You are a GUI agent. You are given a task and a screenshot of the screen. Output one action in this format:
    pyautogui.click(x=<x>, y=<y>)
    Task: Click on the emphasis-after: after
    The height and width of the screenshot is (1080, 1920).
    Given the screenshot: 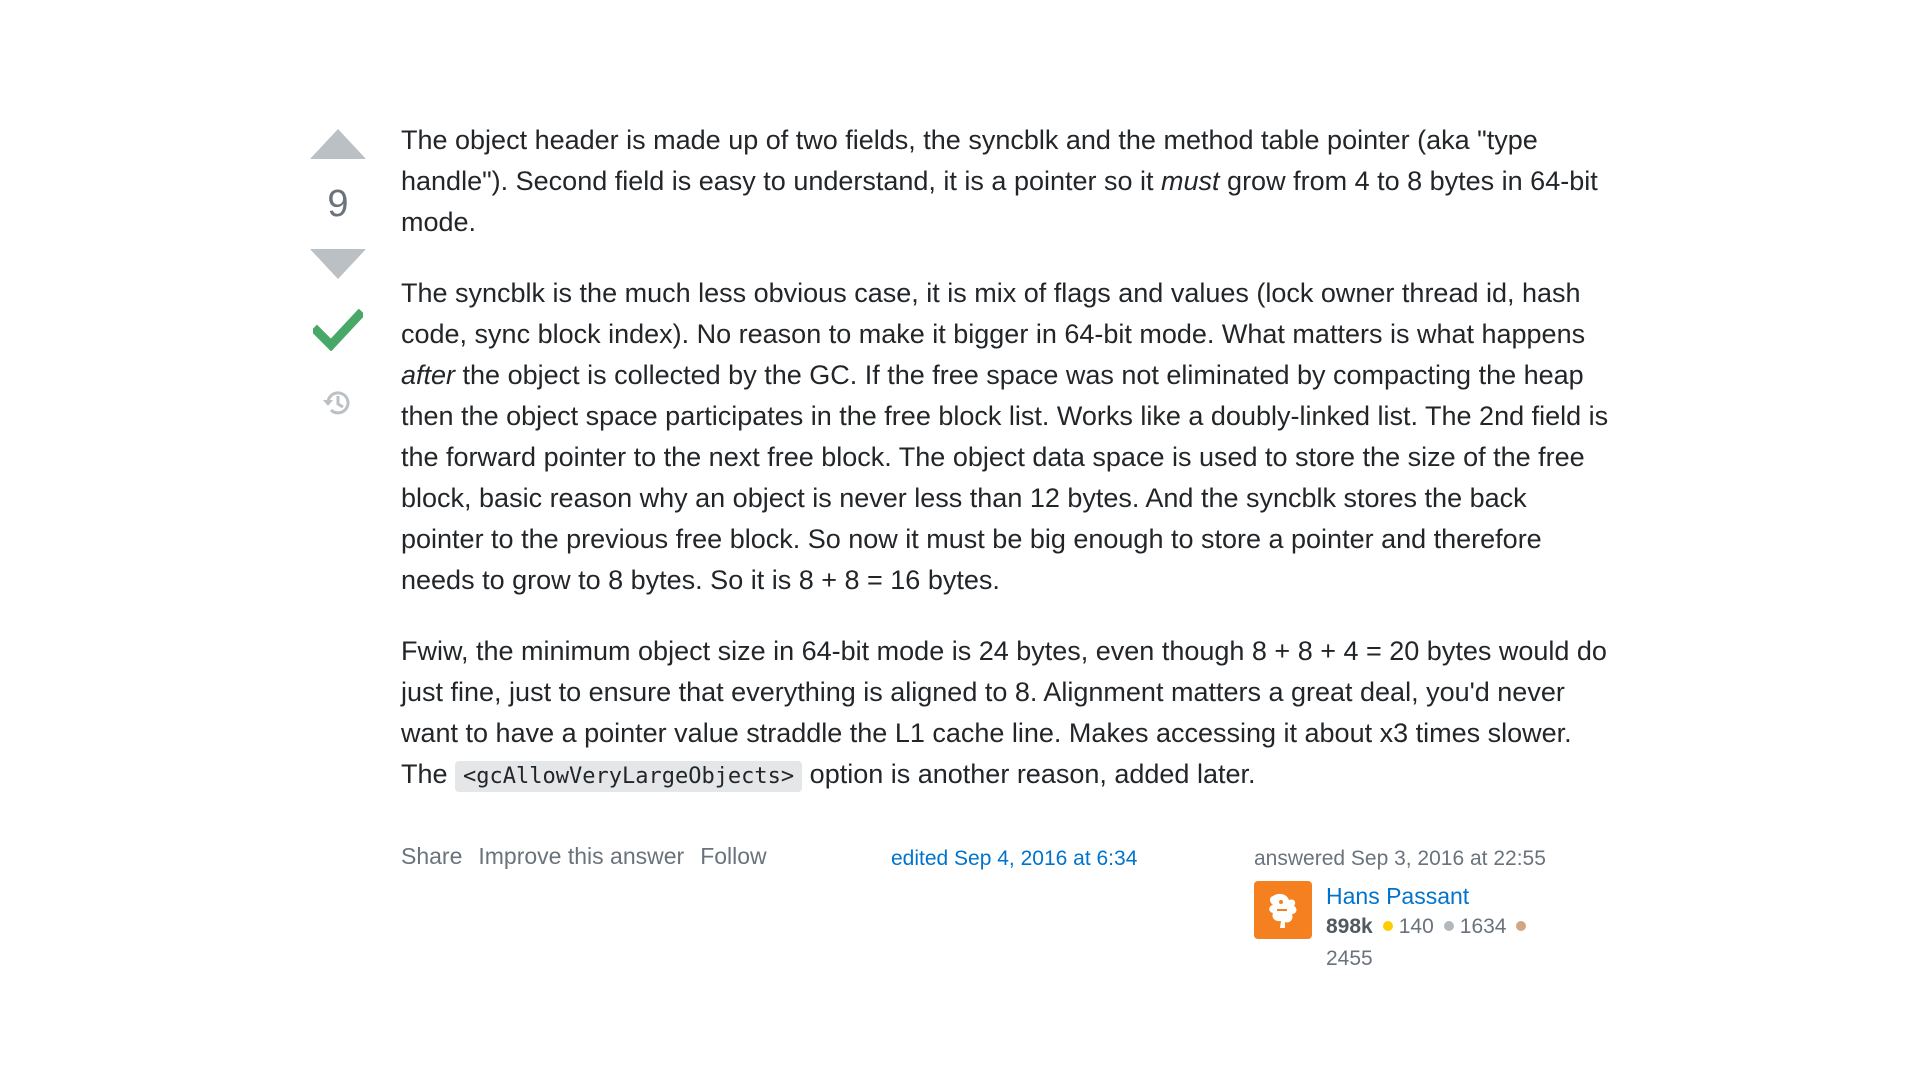 What is the action you would take?
    pyautogui.click(x=428, y=375)
    